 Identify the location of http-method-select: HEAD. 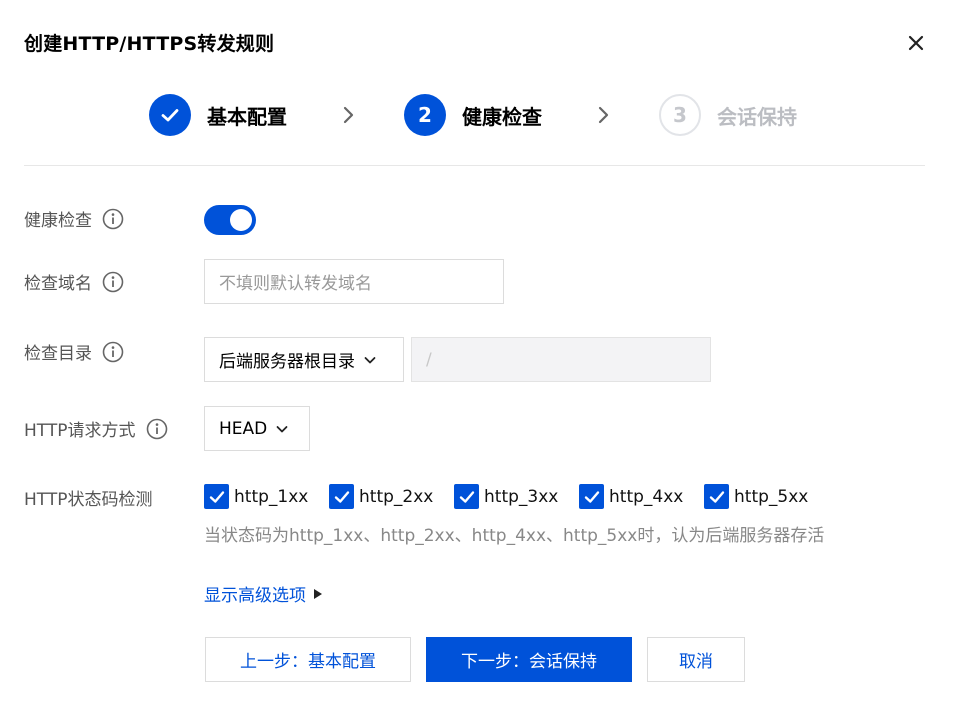
(257, 428).